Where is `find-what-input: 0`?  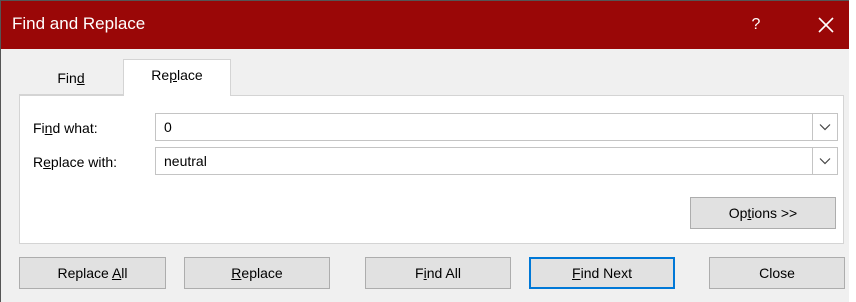 find-what-input: 0 is located at coordinates (168, 127).